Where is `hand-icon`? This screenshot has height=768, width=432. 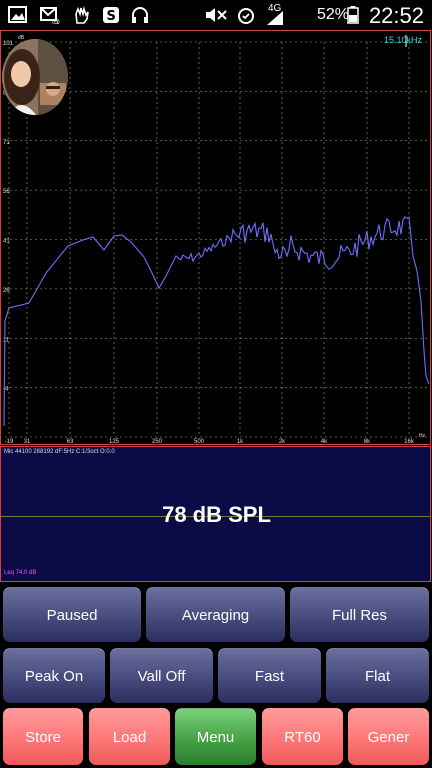 hand-icon is located at coordinates (82, 14).